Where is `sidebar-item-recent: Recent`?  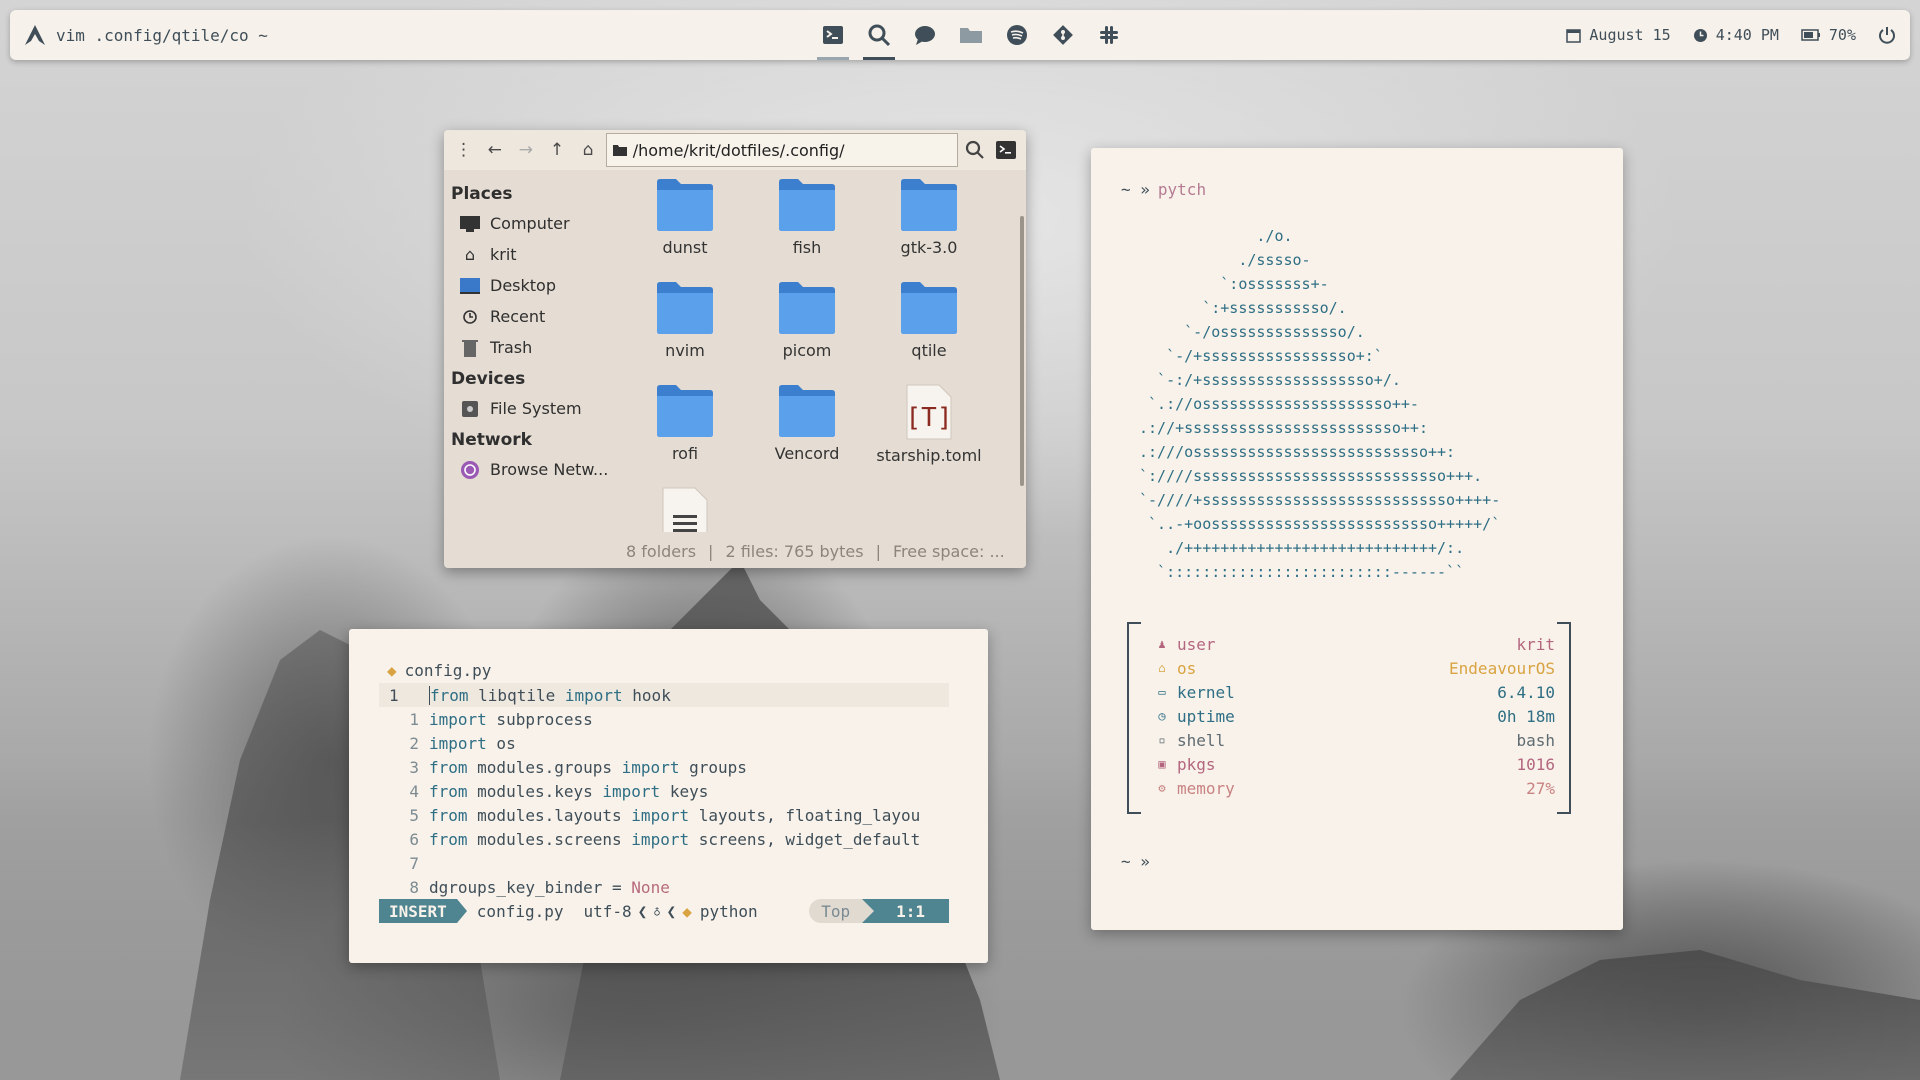
sidebar-item-recent: Recent is located at coordinates (529, 316).